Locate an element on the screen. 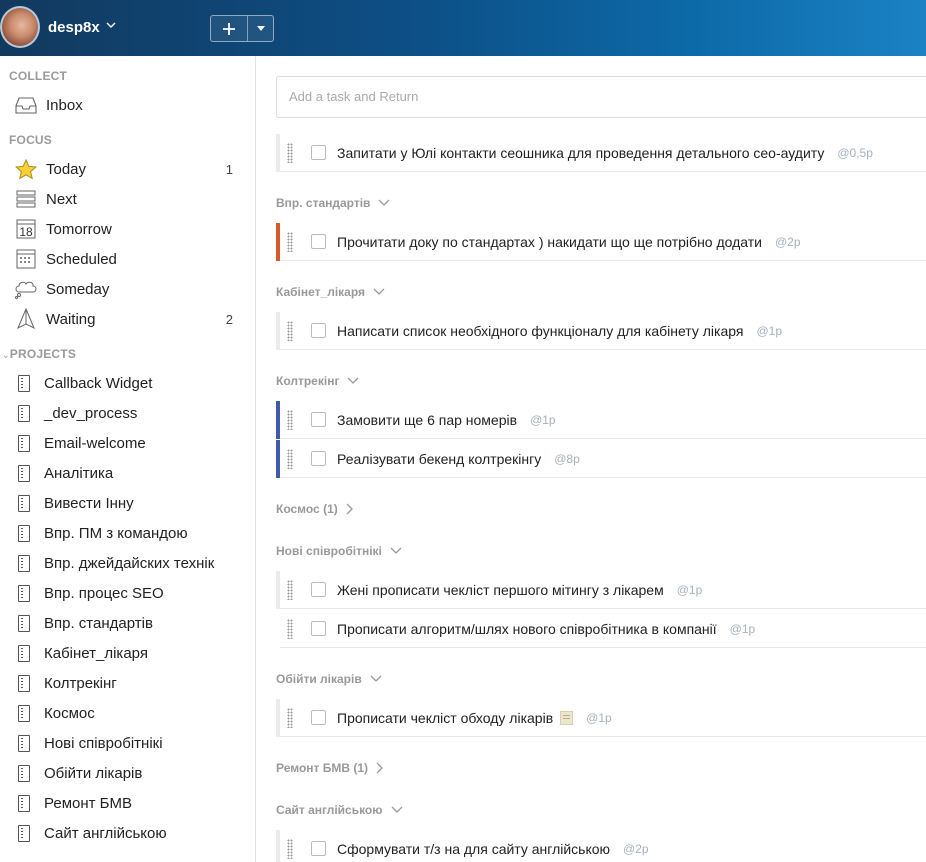  sidebar-item-label: Tomorrow is located at coordinates (79, 229).